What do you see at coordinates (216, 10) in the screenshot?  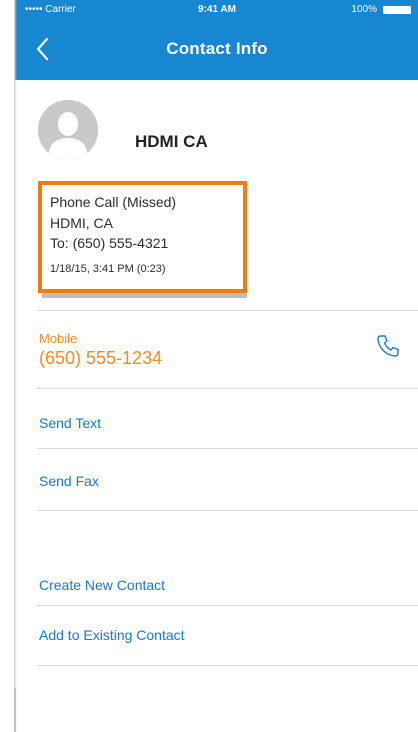 I see `status-bar: ••••• Carrier 9:41 AM 100%` at bounding box center [216, 10].